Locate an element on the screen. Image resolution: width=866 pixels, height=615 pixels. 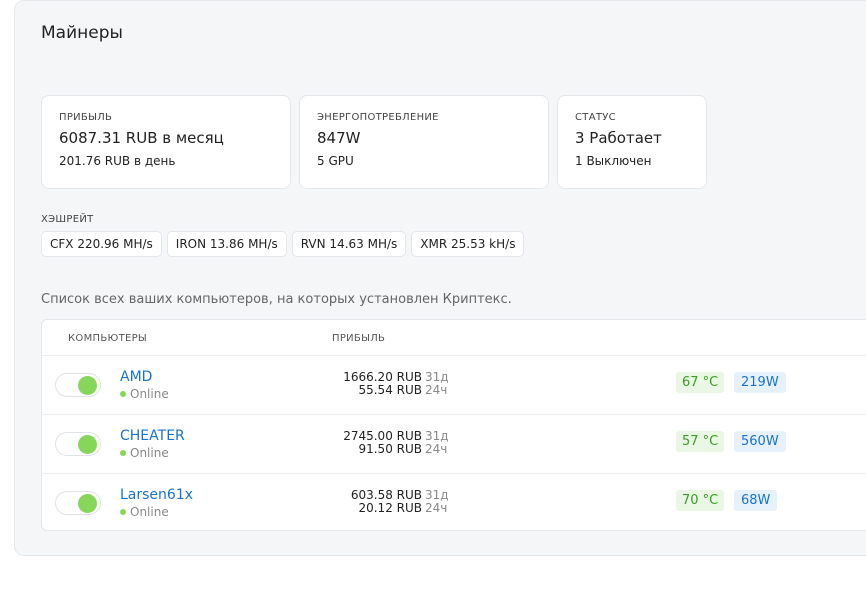
status-card: СТАТУС 3 Работает 1 Выключен is located at coordinates (632, 142).